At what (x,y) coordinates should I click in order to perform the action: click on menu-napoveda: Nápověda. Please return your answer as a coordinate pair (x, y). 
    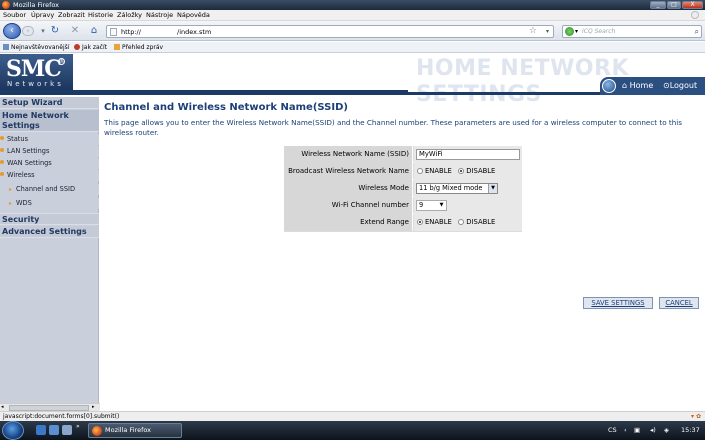
    Looking at the image, I should click on (193, 15).